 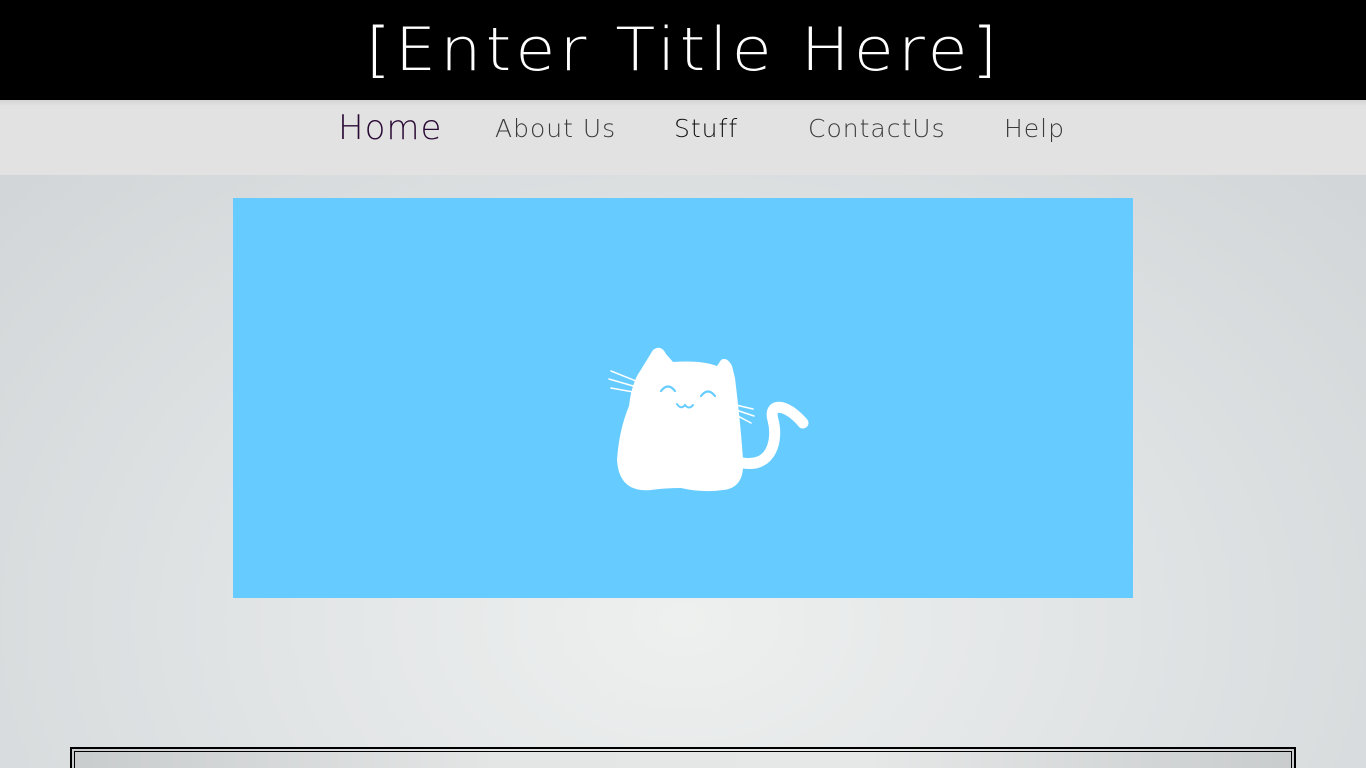 I want to click on site-header: [Enter Title Here], so click(x=683, y=50).